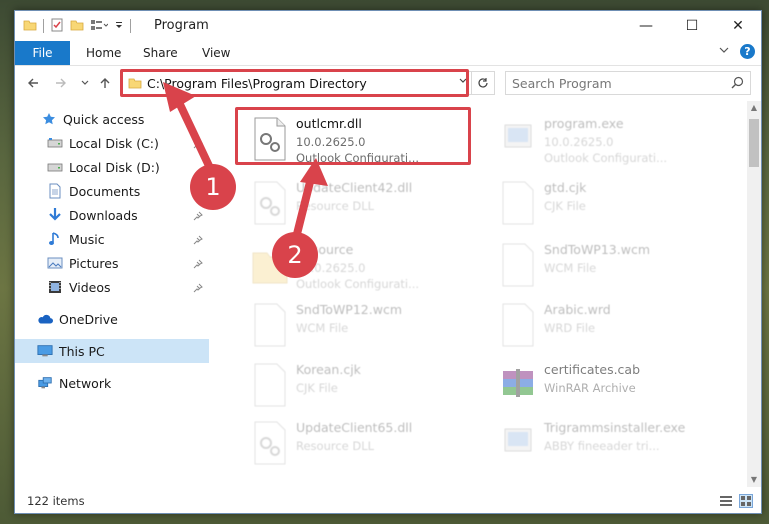 The height and width of the screenshot is (524, 769). Describe the element at coordinates (213, 187) in the screenshot. I see `step-1-callout: 1` at that location.